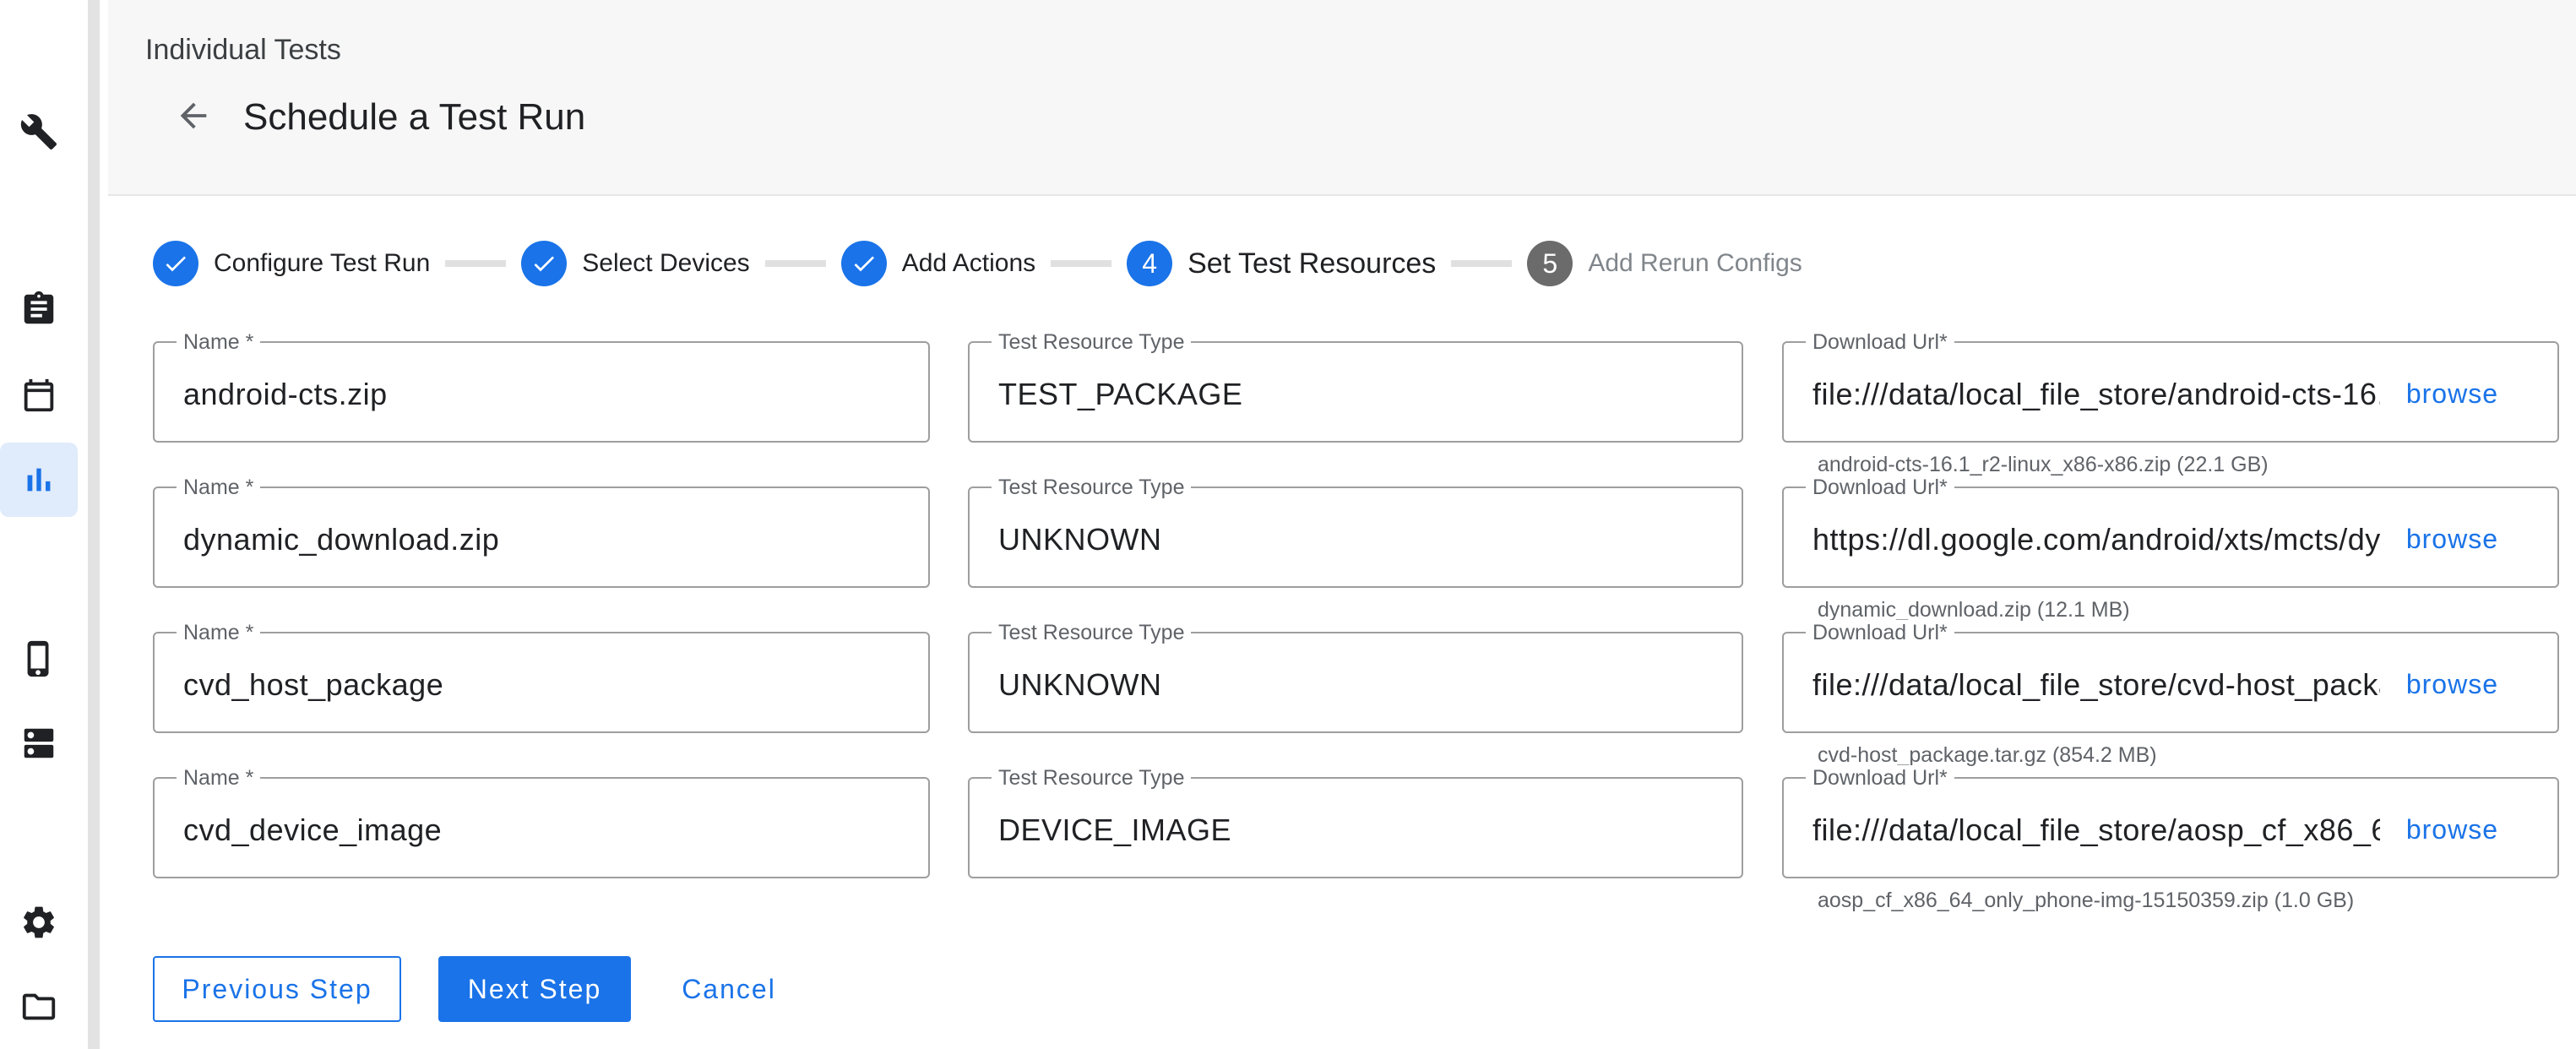 This screenshot has width=2576, height=1049. I want to click on server-icon-graphic, so click(39, 743).